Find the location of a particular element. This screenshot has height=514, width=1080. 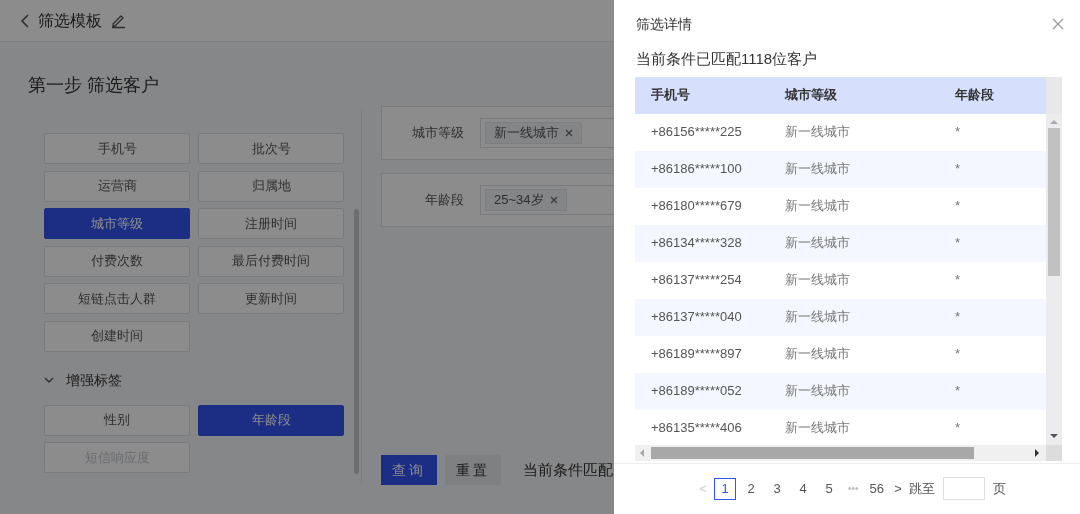

query-button: 查询 is located at coordinates (409, 470).